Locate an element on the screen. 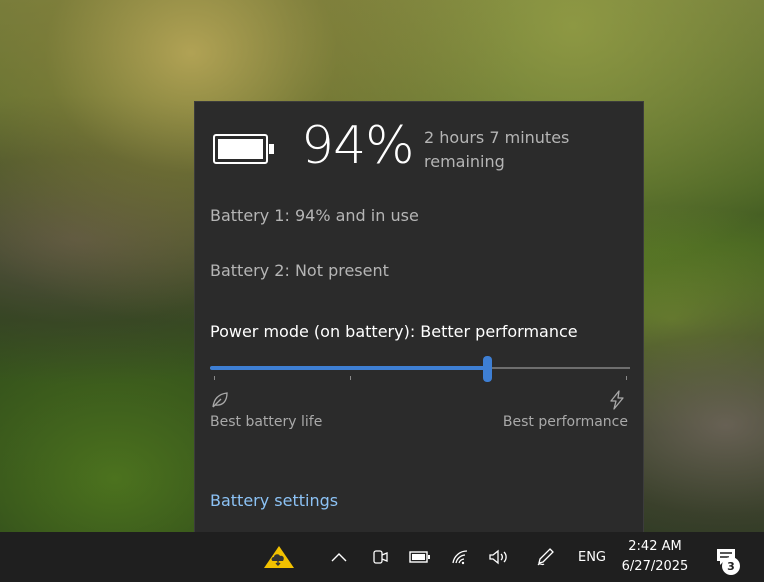  taskbar: ENG 2:42 AM 6/27/2025 3 is located at coordinates (382, 557).